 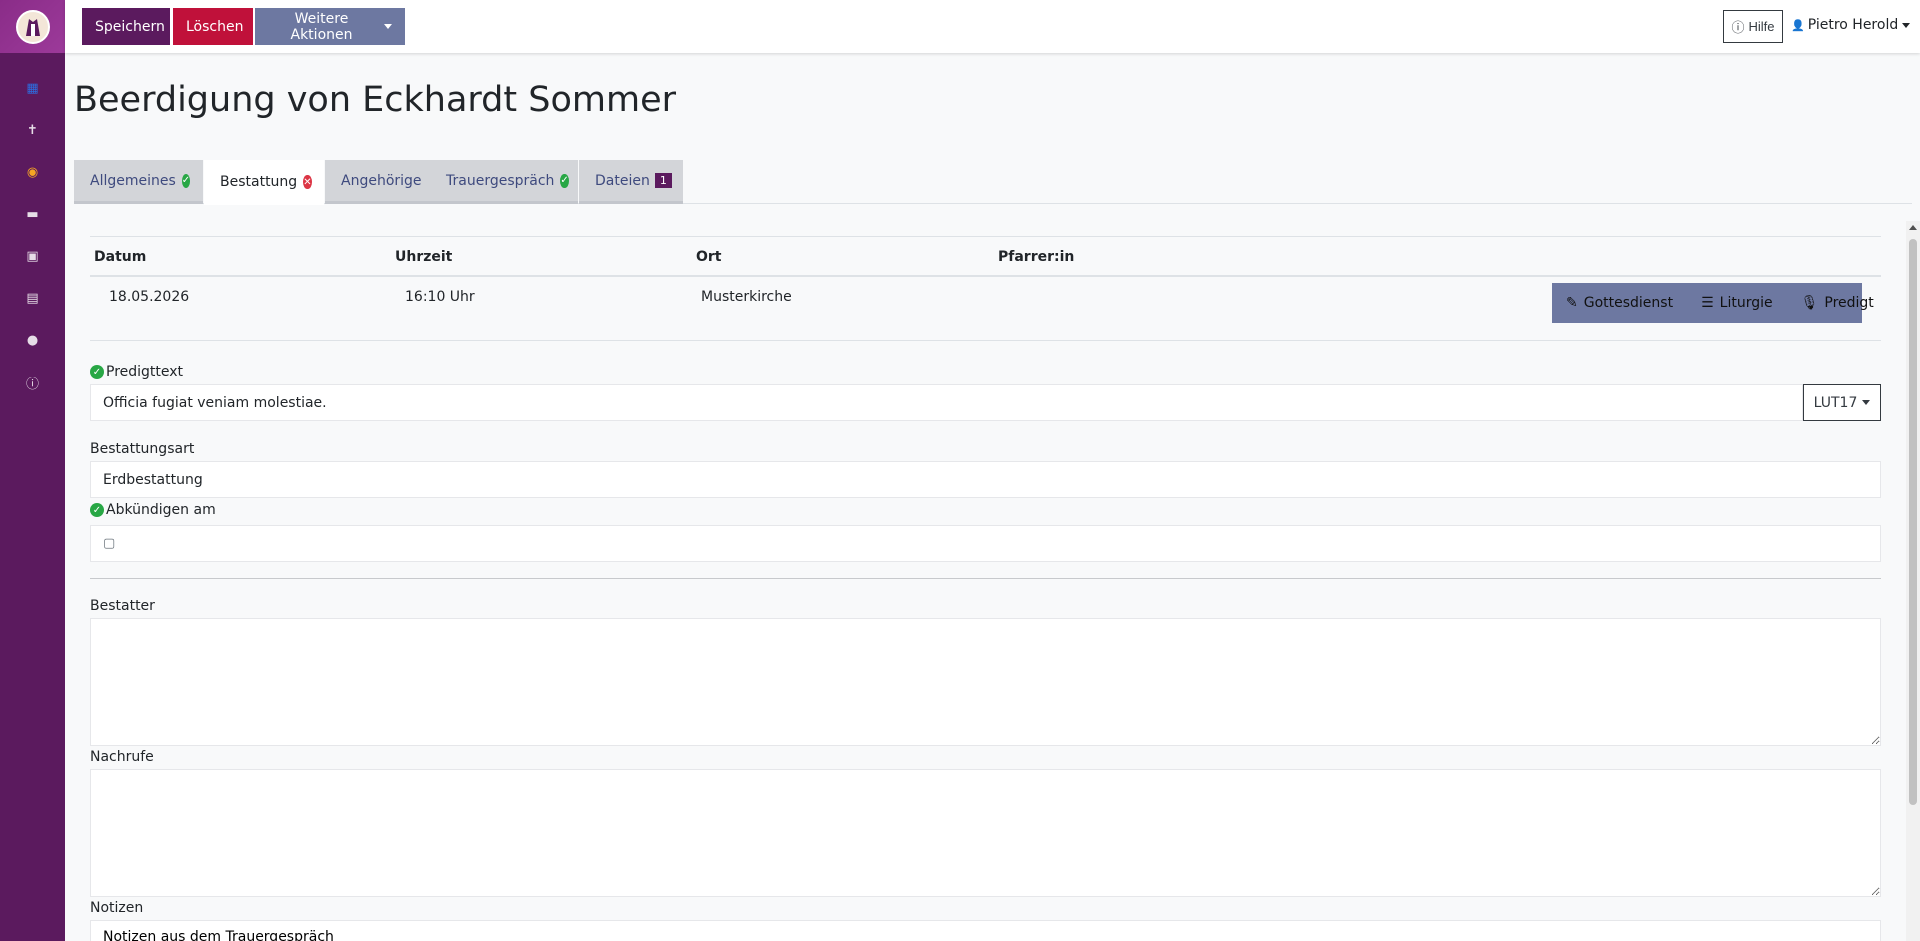 What do you see at coordinates (985, 682) in the screenshot?
I see `bestatter-textarea` at bounding box center [985, 682].